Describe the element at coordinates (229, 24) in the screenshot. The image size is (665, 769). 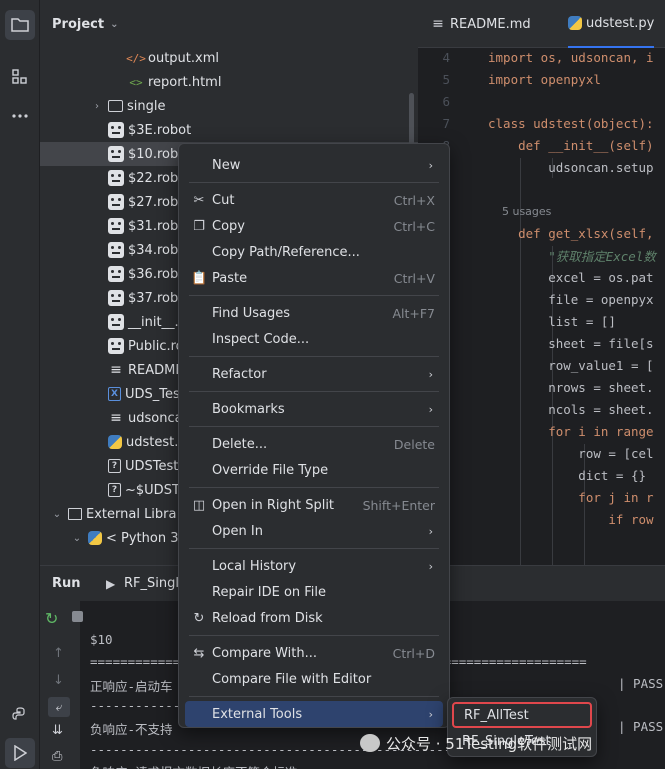
I see `project-header: Project ⌄` at that location.